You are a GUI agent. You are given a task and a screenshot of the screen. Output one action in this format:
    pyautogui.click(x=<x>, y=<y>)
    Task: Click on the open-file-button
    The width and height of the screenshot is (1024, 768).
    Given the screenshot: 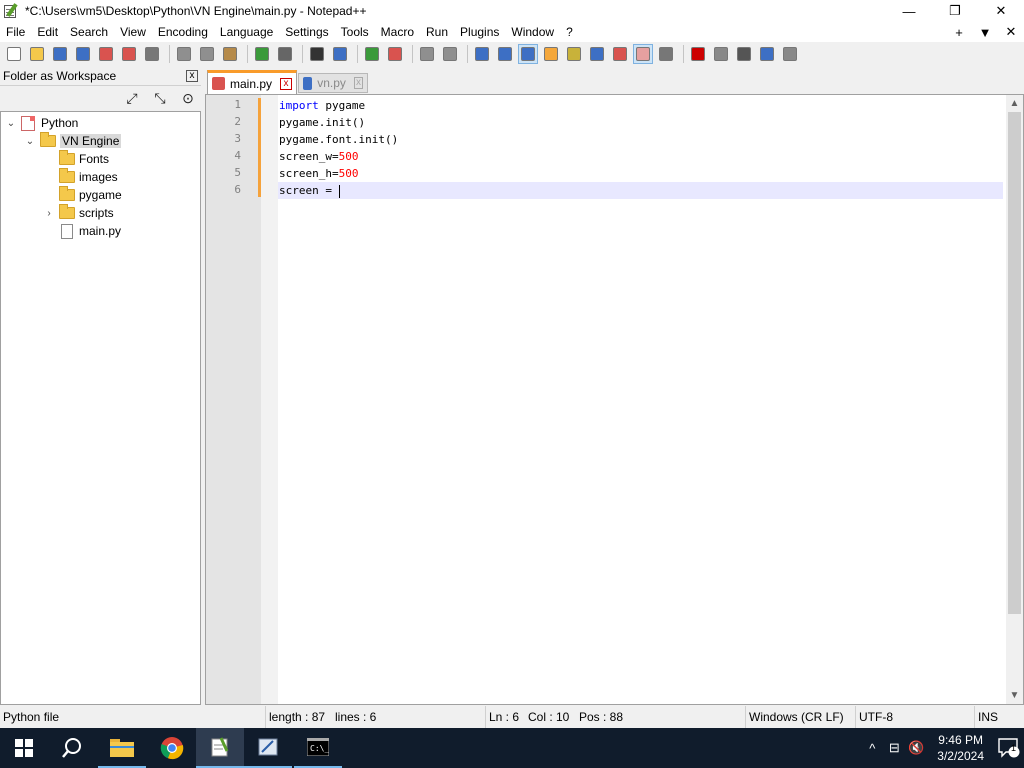 What is the action you would take?
    pyautogui.click(x=37, y=54)
    